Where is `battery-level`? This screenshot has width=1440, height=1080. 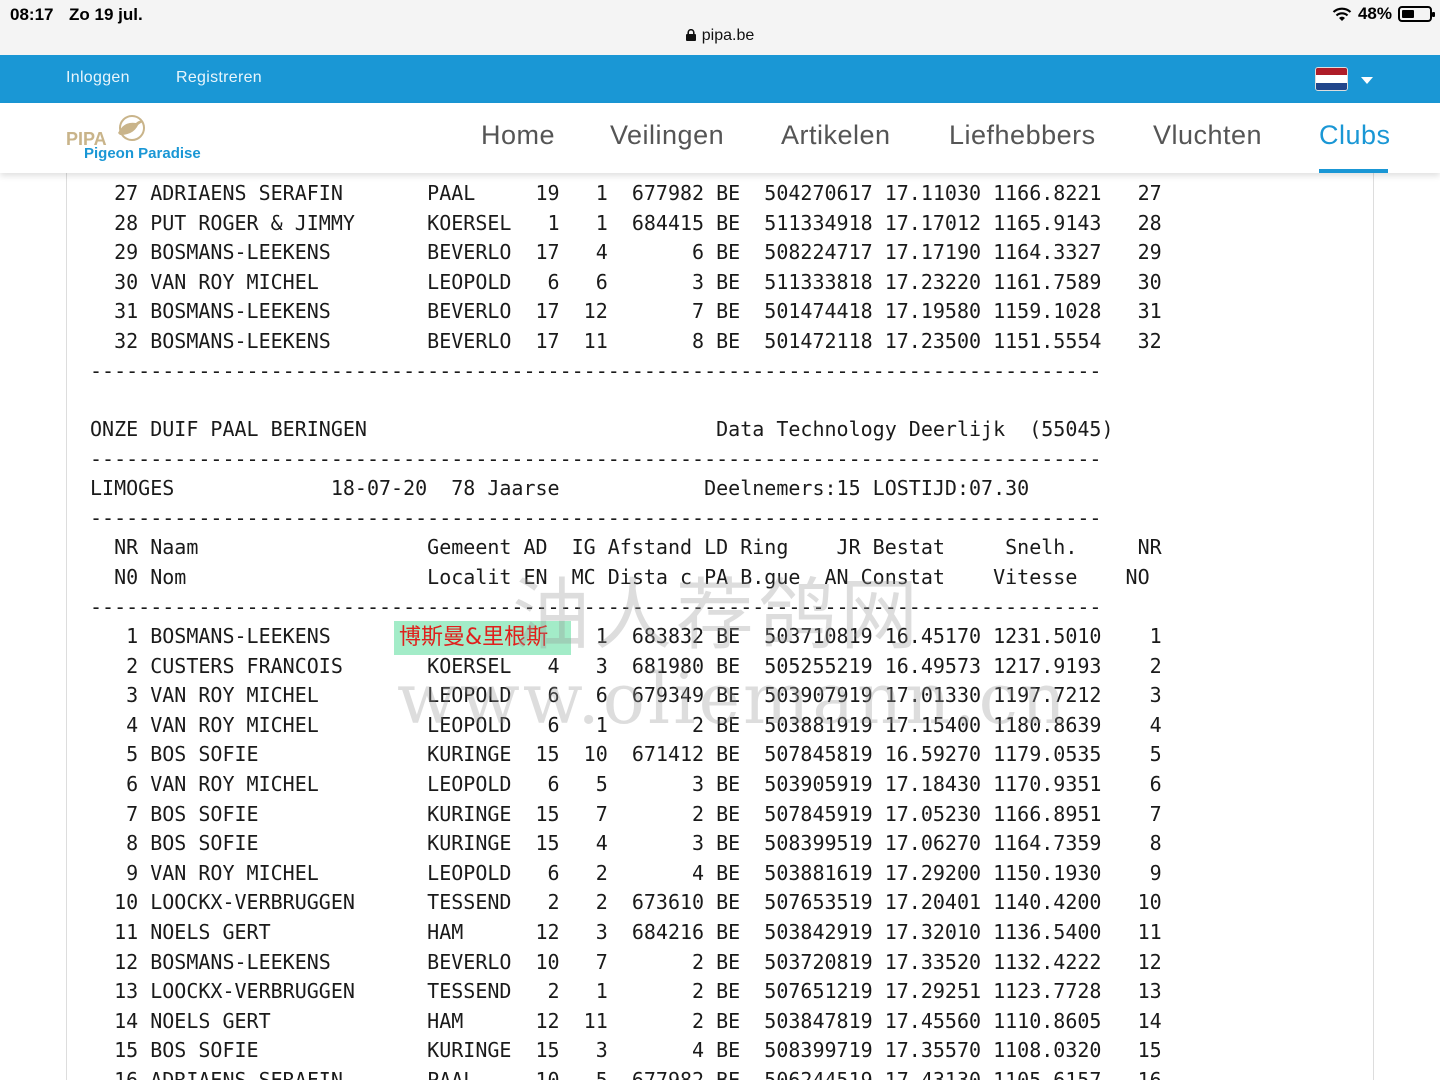 battery-level is located at coordinates (1408, 14).